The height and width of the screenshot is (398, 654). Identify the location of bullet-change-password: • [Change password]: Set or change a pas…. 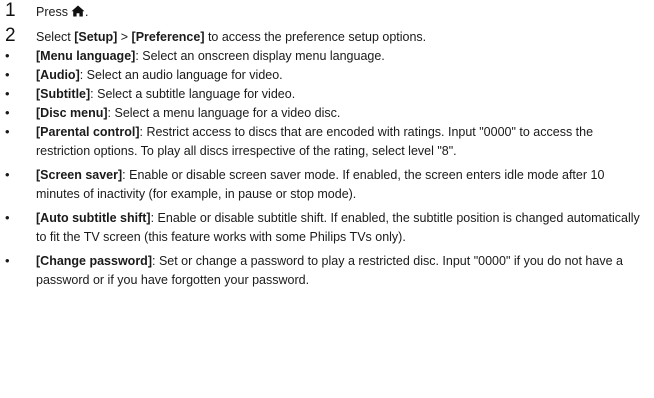
(327, 270).